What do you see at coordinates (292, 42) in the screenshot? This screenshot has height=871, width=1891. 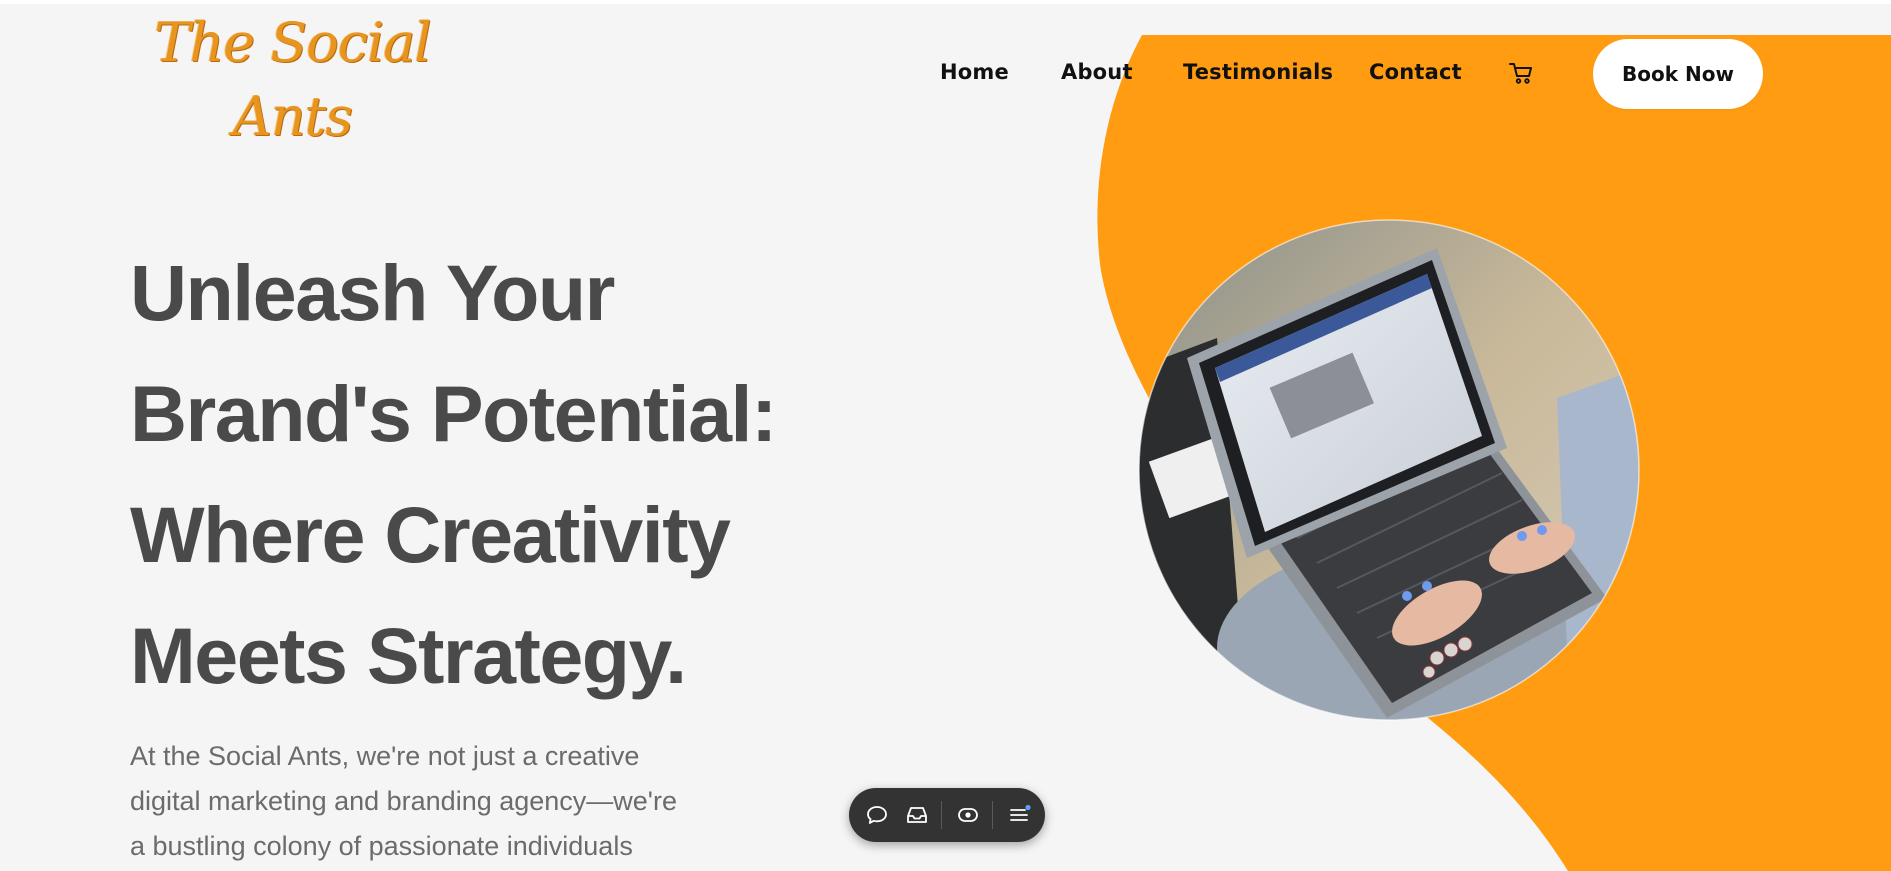 I see `logo-line-1: The Social` at bounding box center [292, 42].